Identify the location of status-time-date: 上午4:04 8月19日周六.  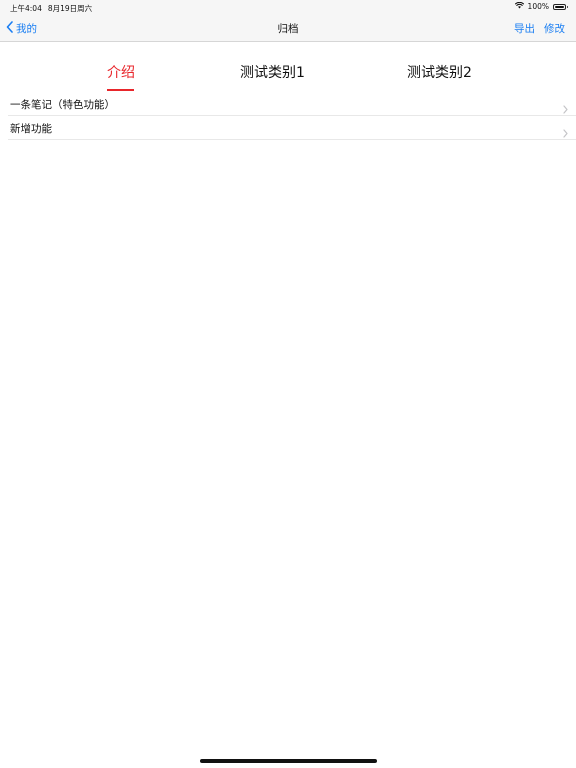
(51, 8).